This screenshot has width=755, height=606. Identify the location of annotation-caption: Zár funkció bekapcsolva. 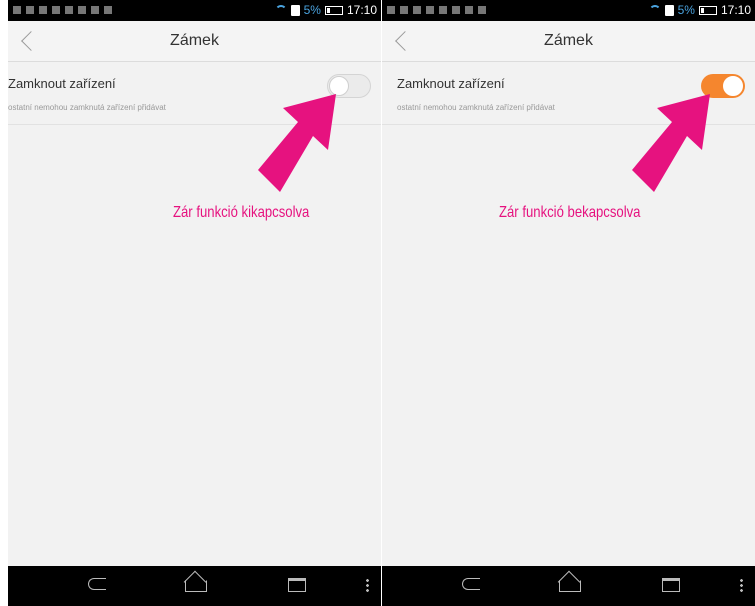
(570, 212).